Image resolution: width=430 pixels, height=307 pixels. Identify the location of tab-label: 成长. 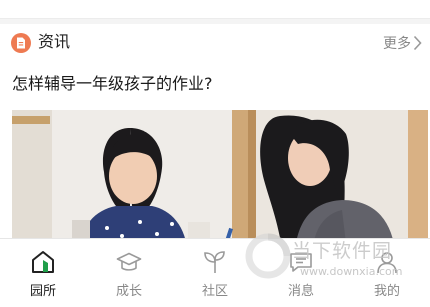
(128, 291).